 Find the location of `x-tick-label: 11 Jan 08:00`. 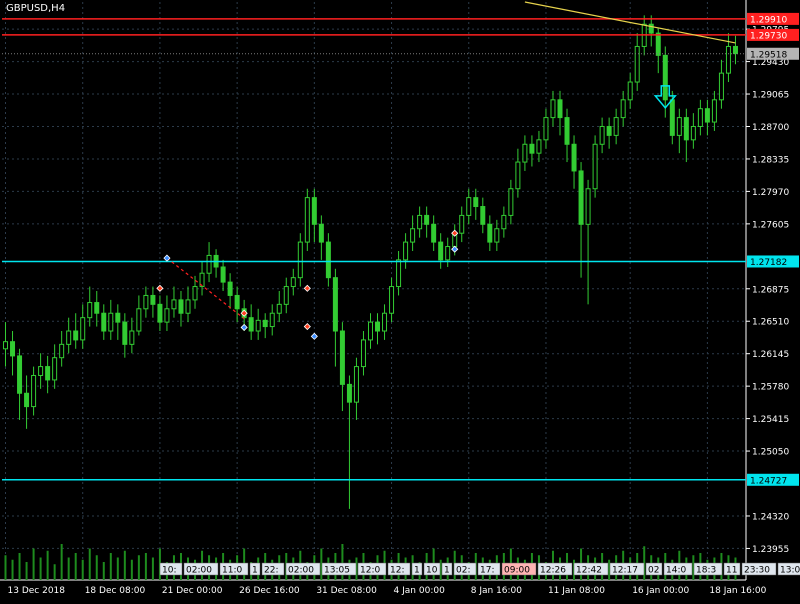

x-tick-label: 11 Jan 08:00 is located at coordinates (576, 591).